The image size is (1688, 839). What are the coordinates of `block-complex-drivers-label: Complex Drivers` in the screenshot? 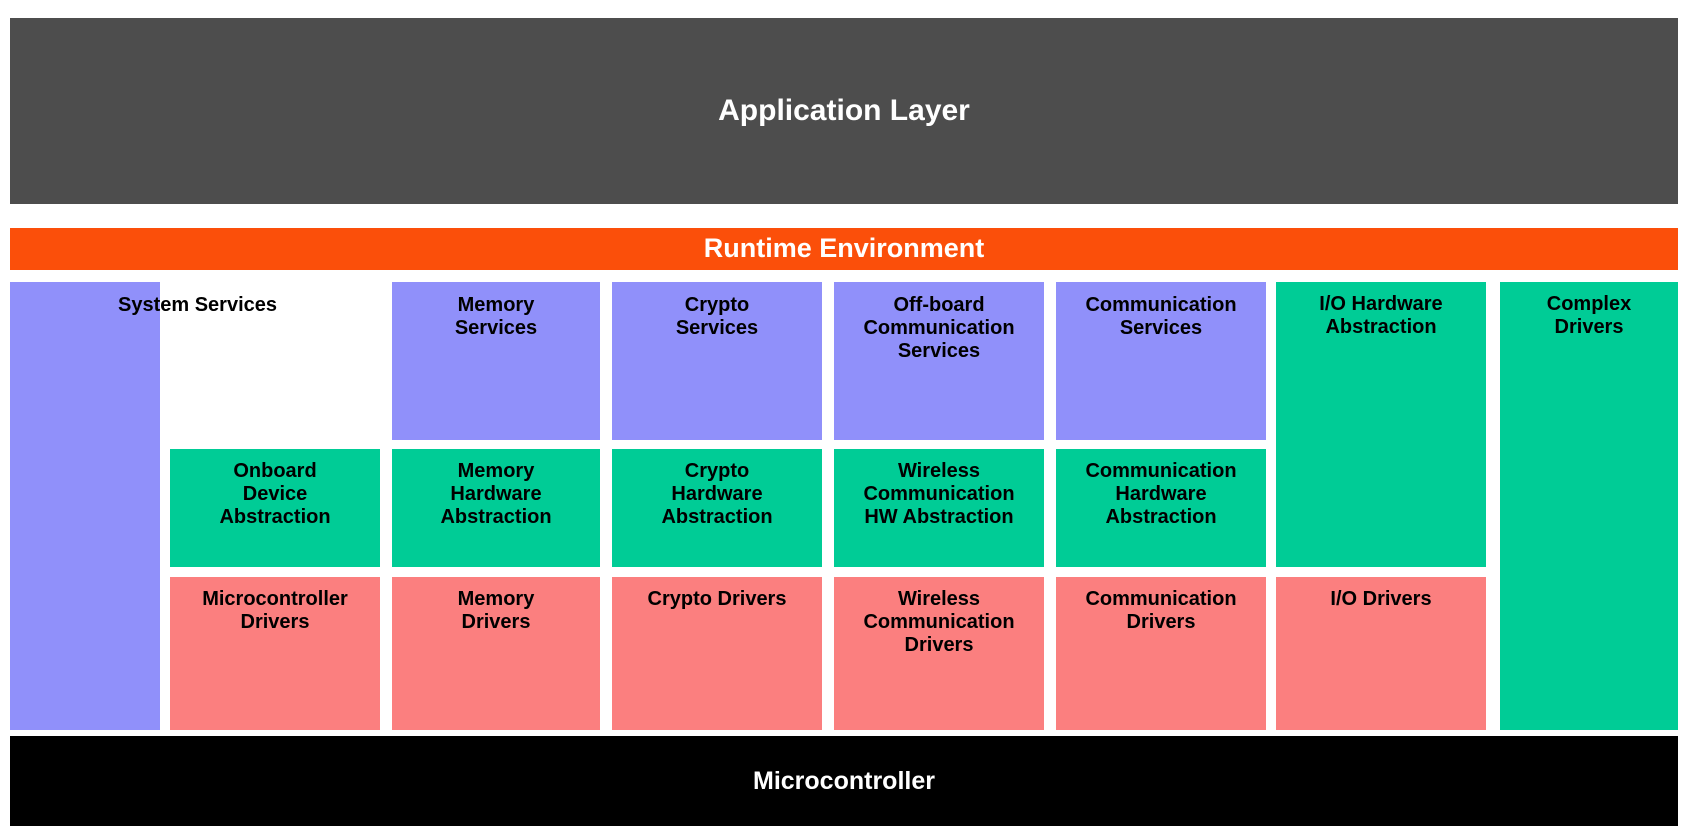 It's located at (1589, 315).